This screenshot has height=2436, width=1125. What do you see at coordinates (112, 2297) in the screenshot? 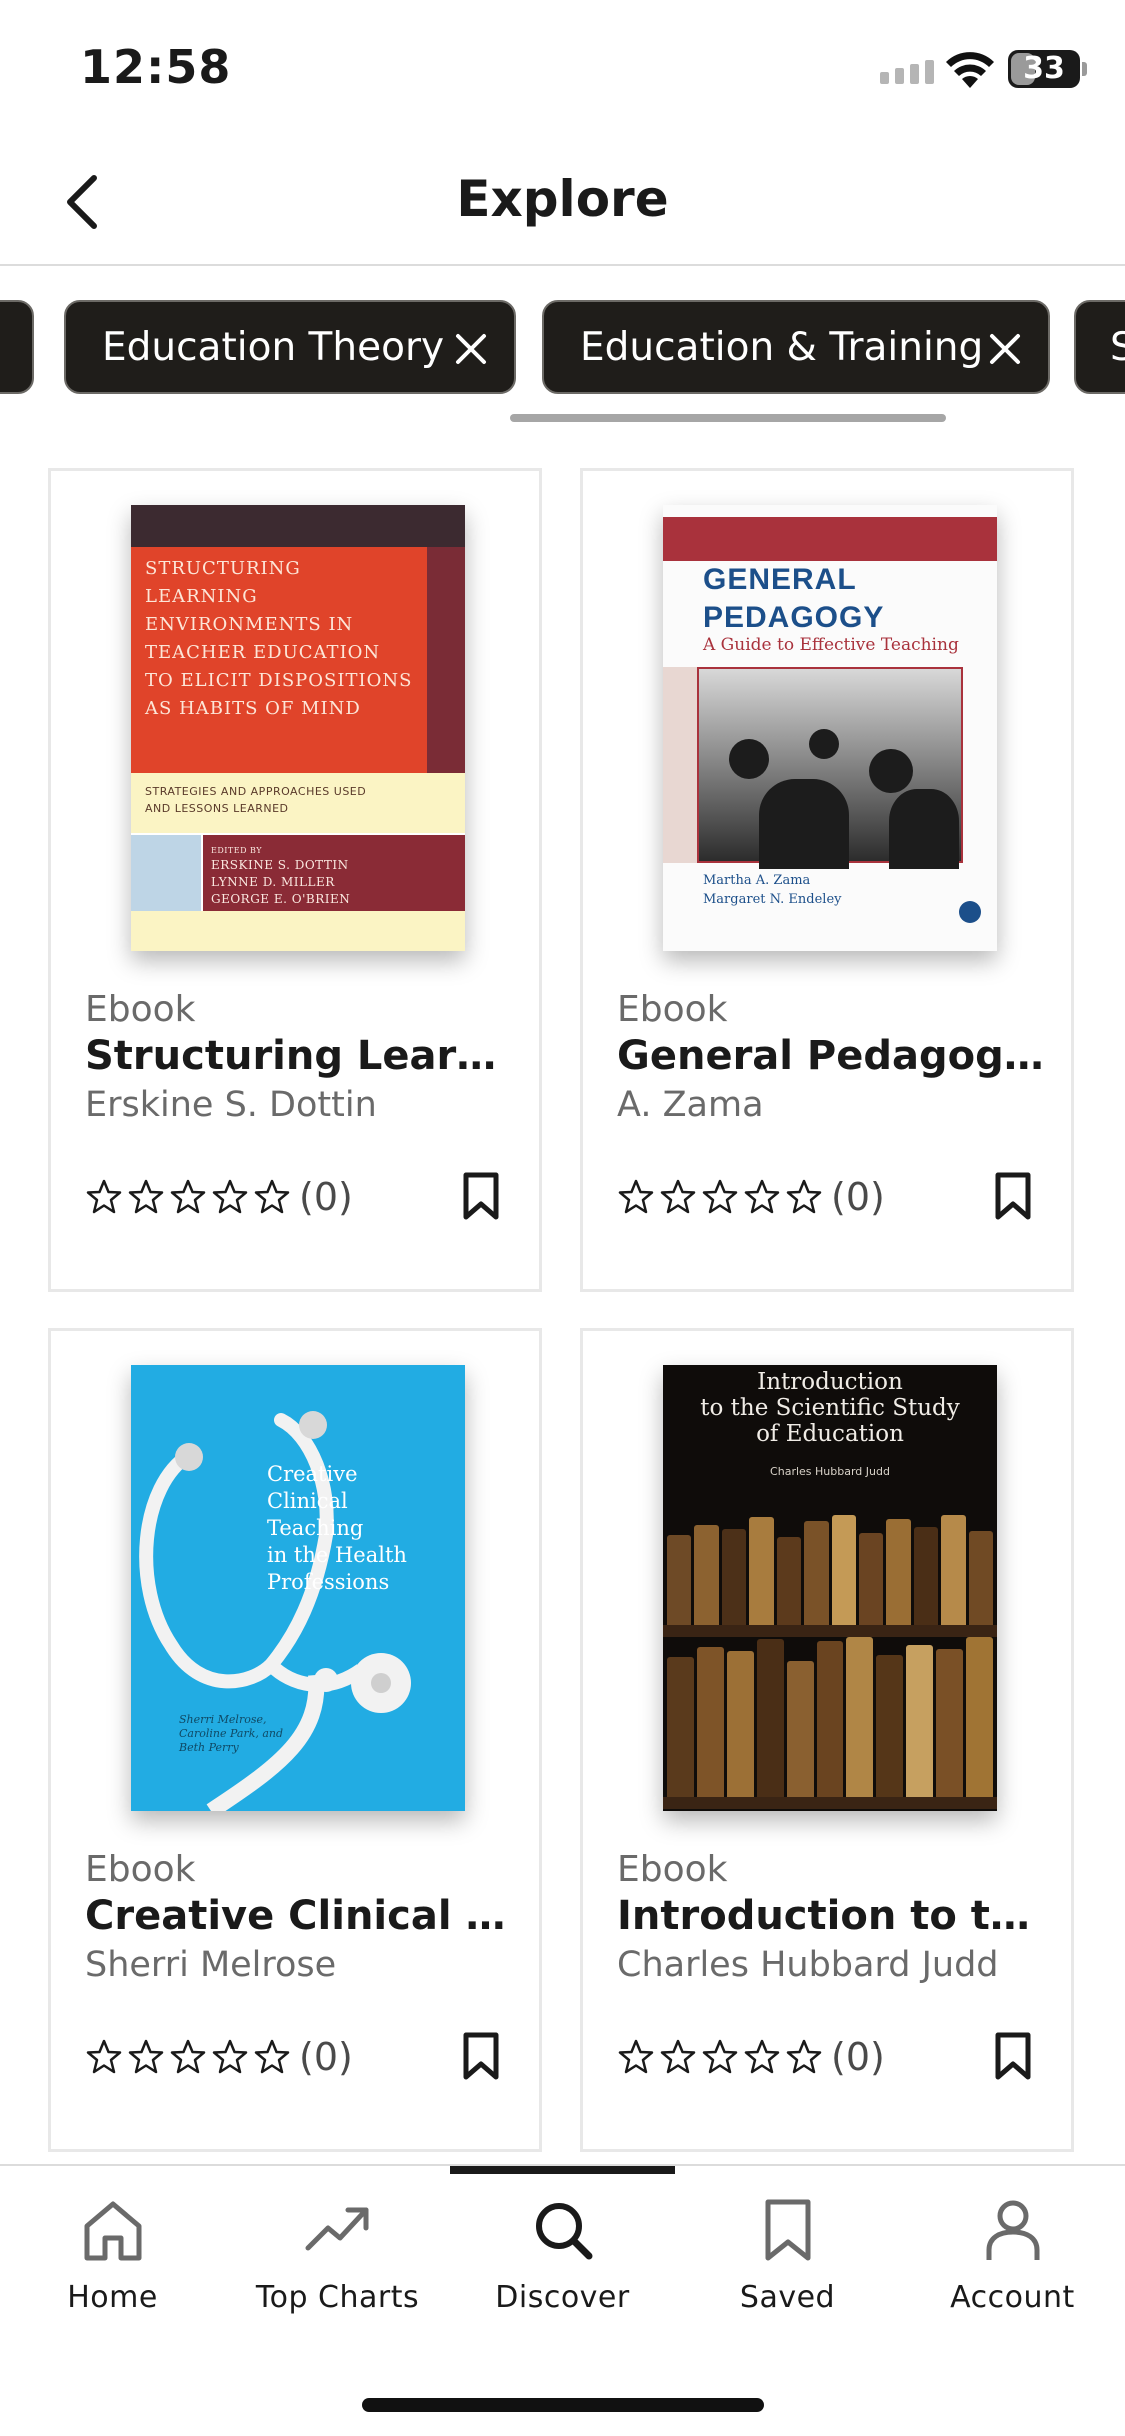
I see `tab-label: Home` at bounding box center [112, 2297].